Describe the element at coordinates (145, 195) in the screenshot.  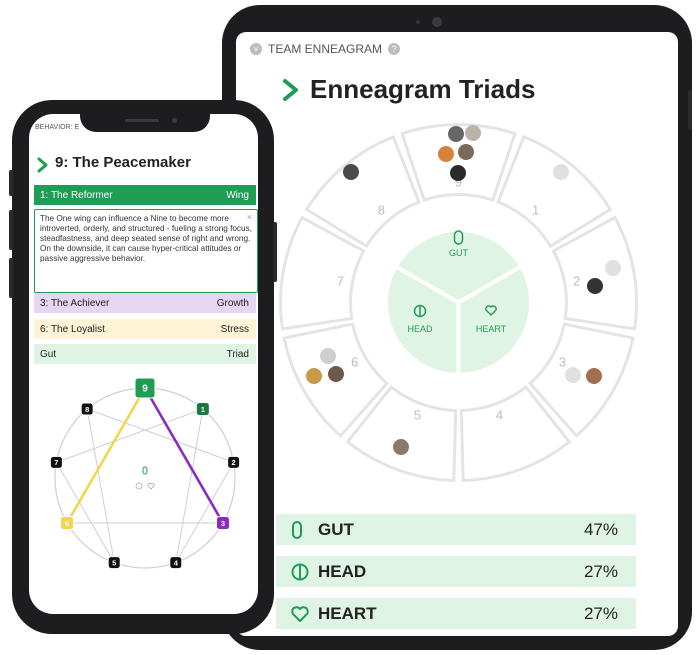
I see `wing-row: 1: The Reformer Wing` at that location.